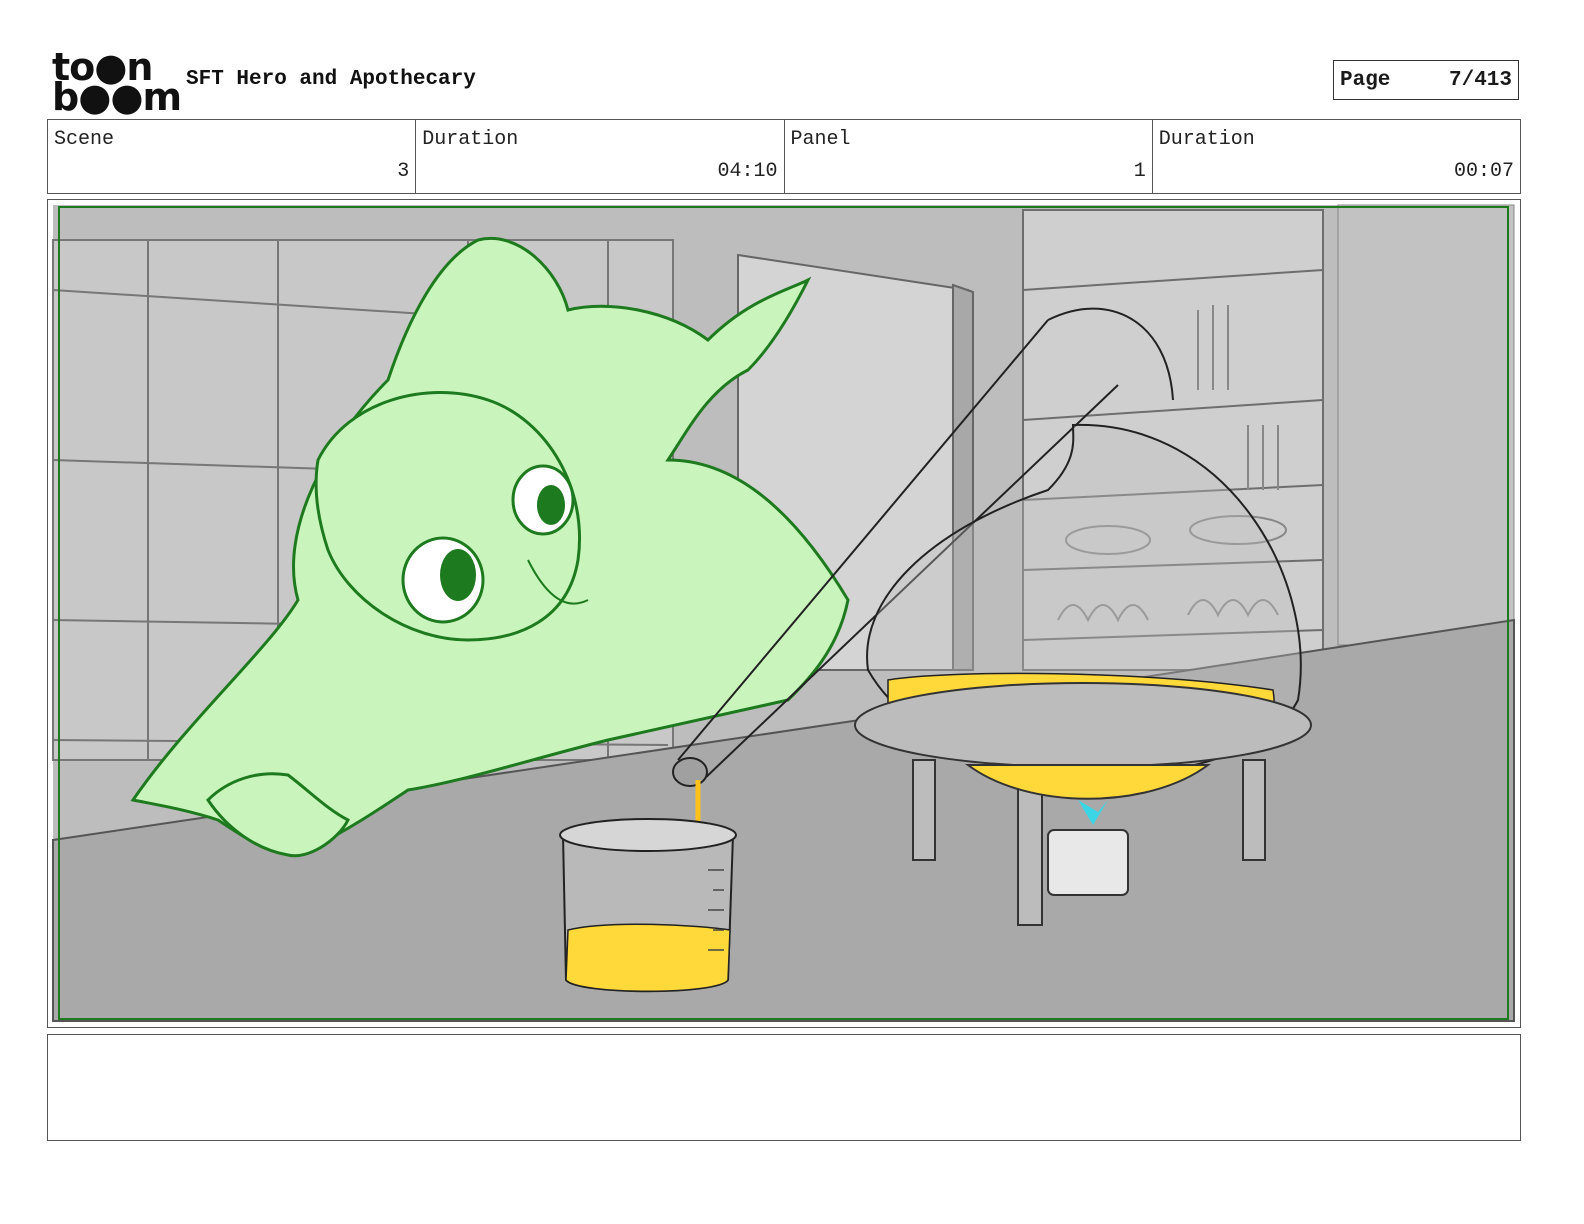 The height and width of the screenshot is (1224, 1584). What do you see at coordinates (117, 97) in the screenshot?
I see `logo-line-bottom: b●●m` at bounding box center [117, 97].